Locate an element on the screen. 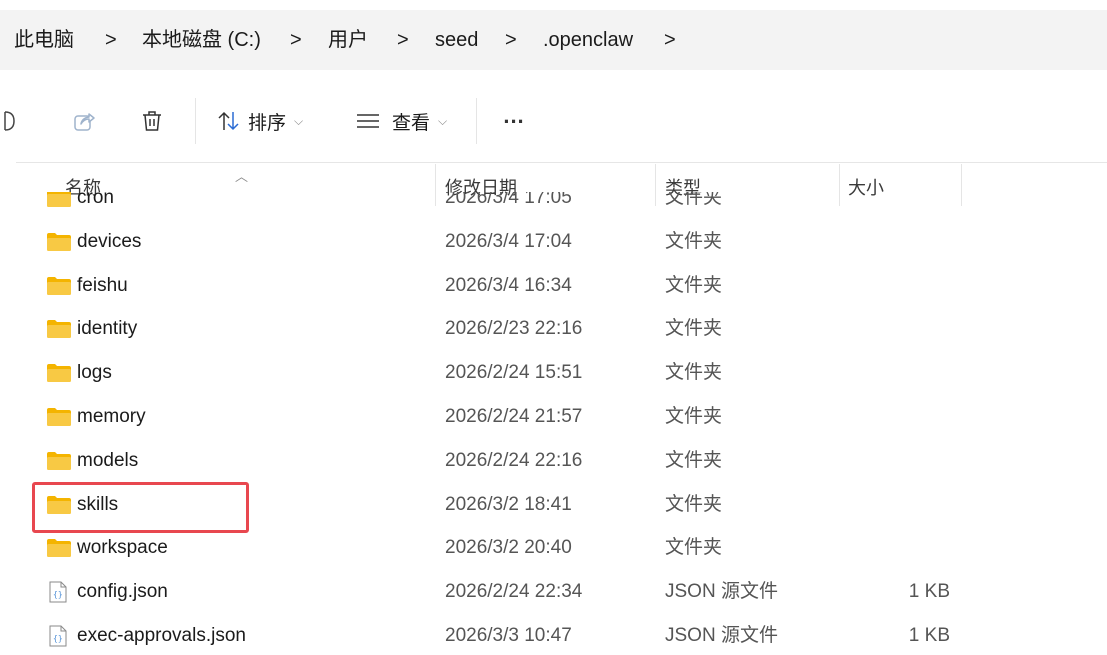  file-name: exec-approvals.json is located at coordinates (161, 634).